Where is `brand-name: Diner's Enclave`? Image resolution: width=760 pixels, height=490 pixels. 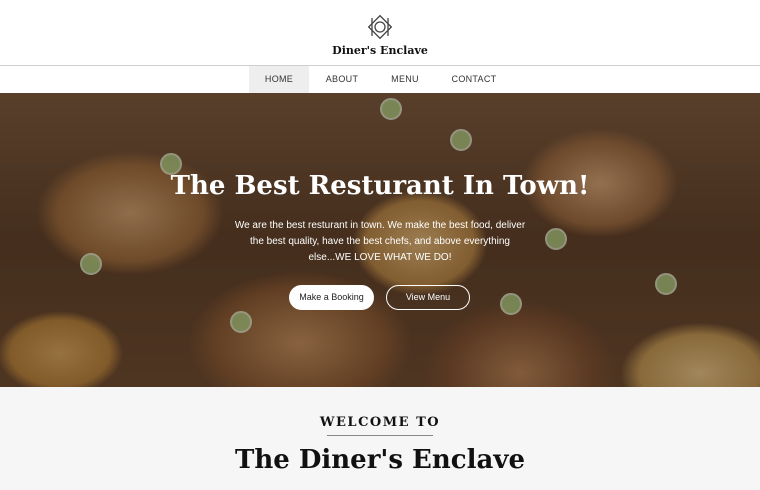
brand-name: Diner's Enclave is located at coordinates (380, 50).